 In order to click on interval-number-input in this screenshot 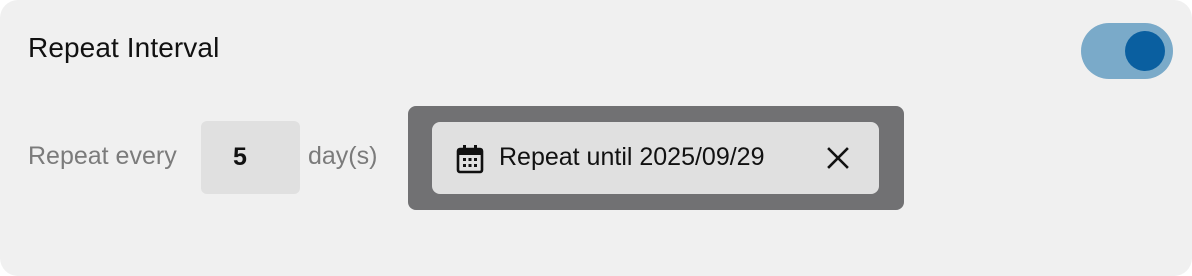, I will do `click(250, 157)`.